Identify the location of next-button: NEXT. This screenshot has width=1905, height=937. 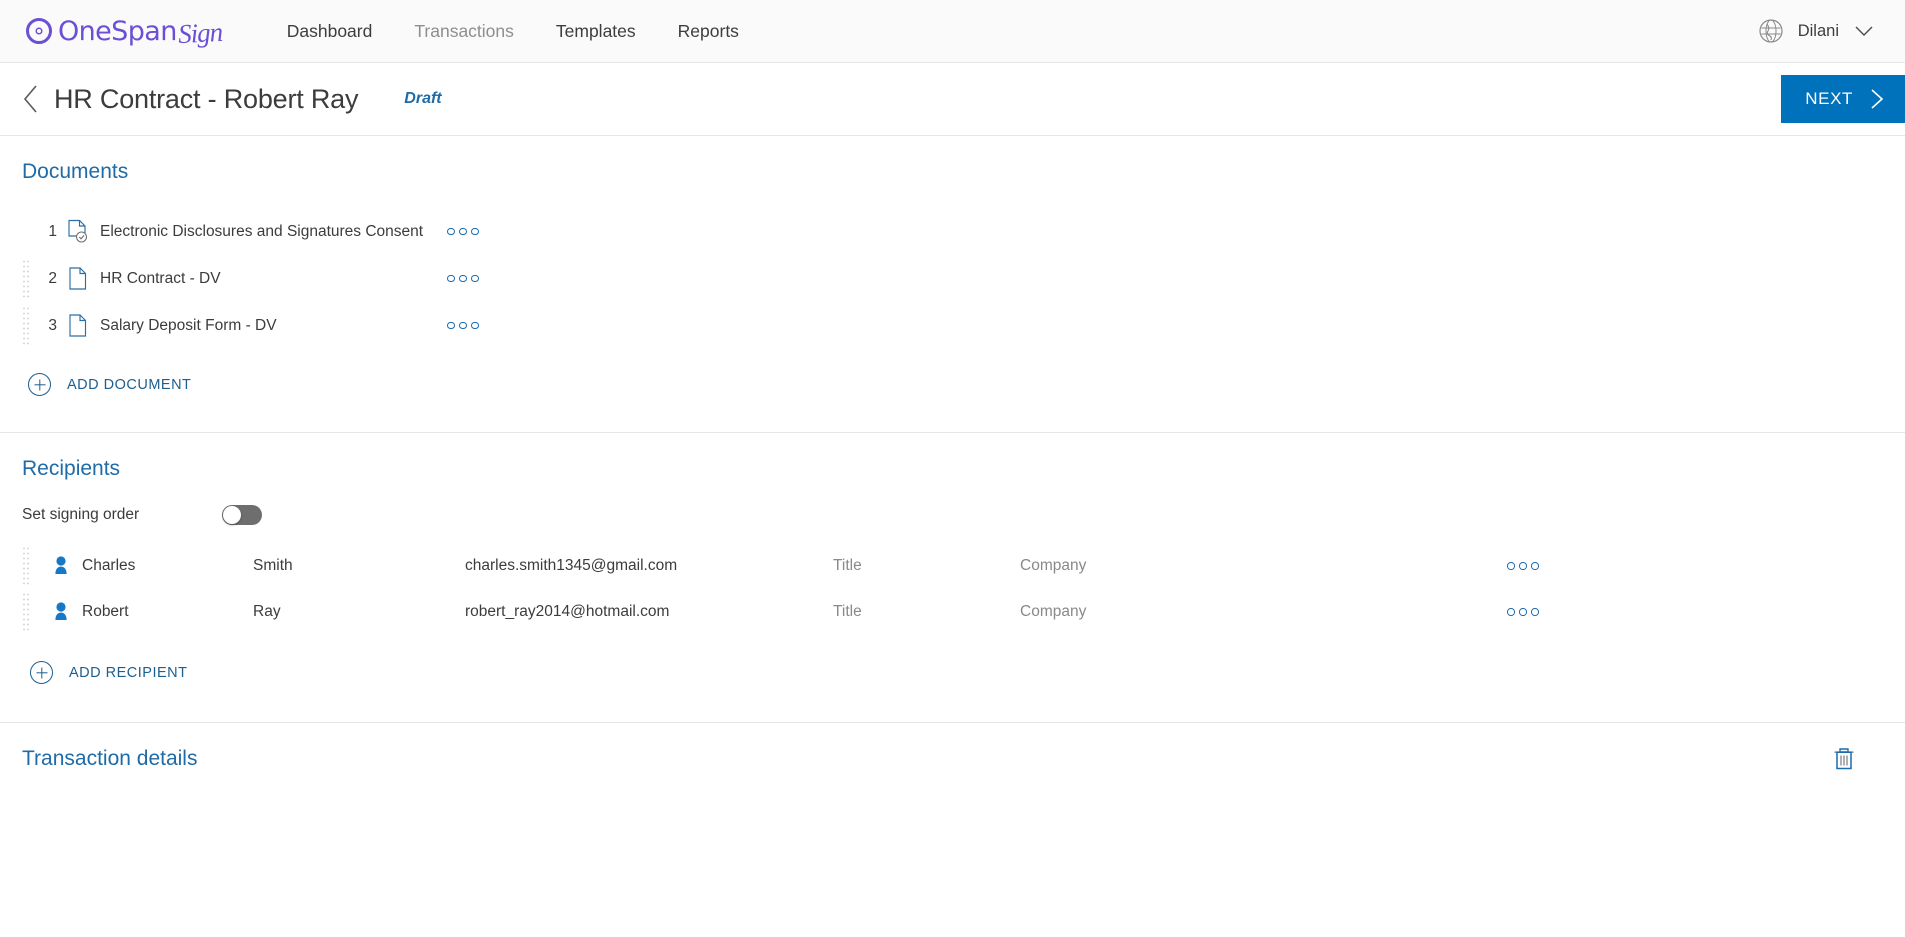
(1843, 99).